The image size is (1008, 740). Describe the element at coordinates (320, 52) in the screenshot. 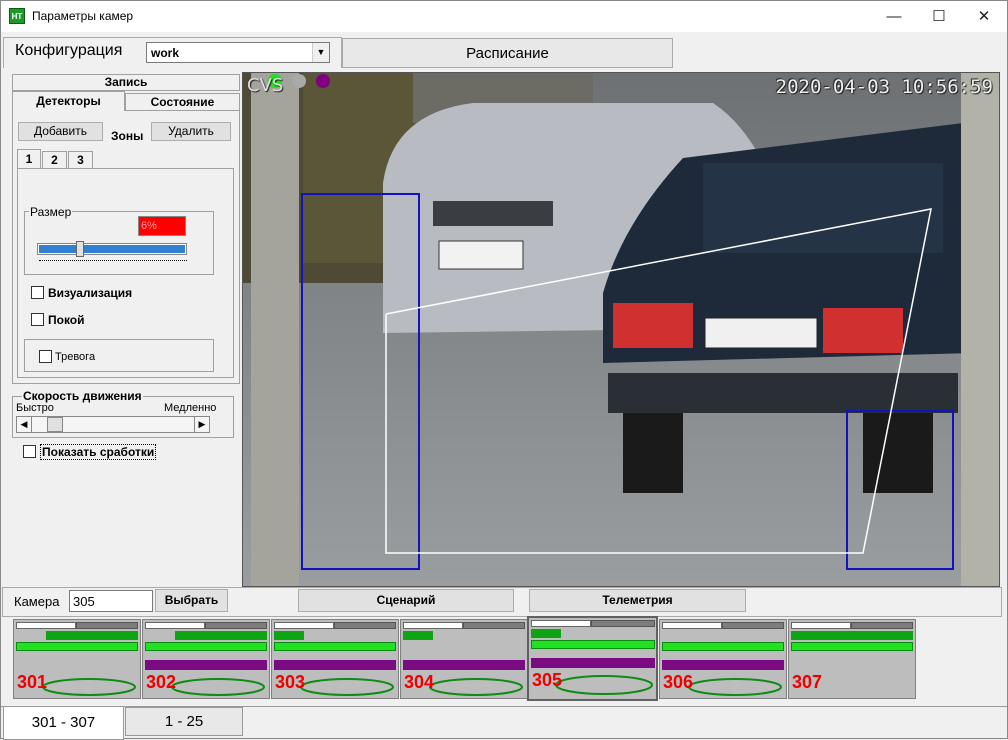

I see `chevron-down-icon: ▼` at that location.